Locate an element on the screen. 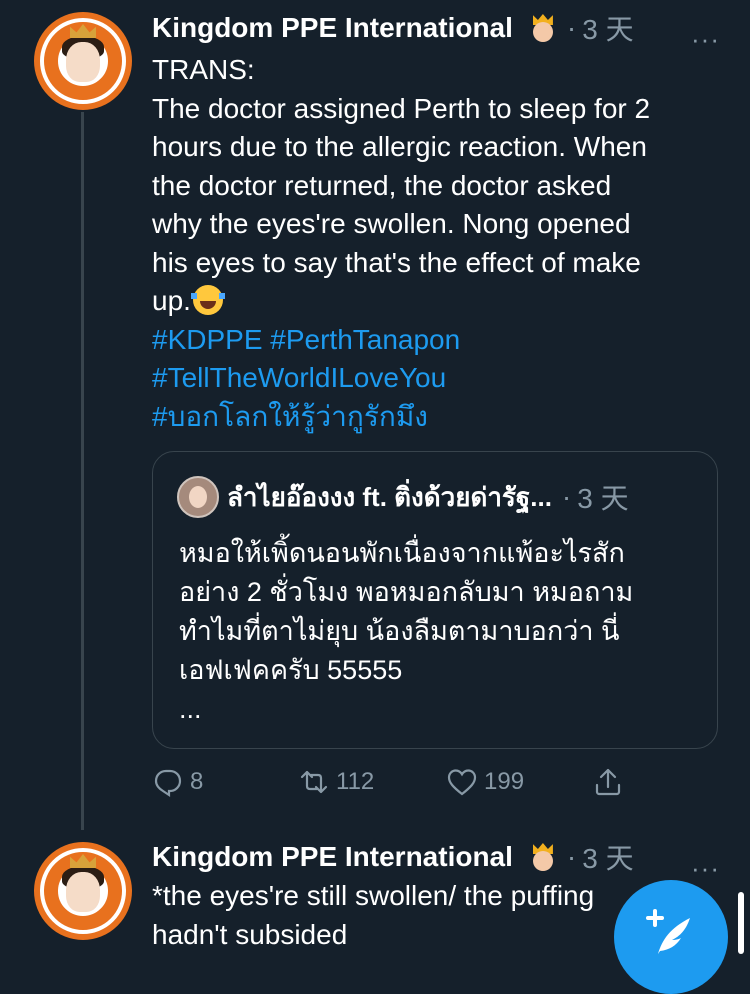  tweet-line: hours due to the allergic reaction. When is located at coordinates (399, 146).